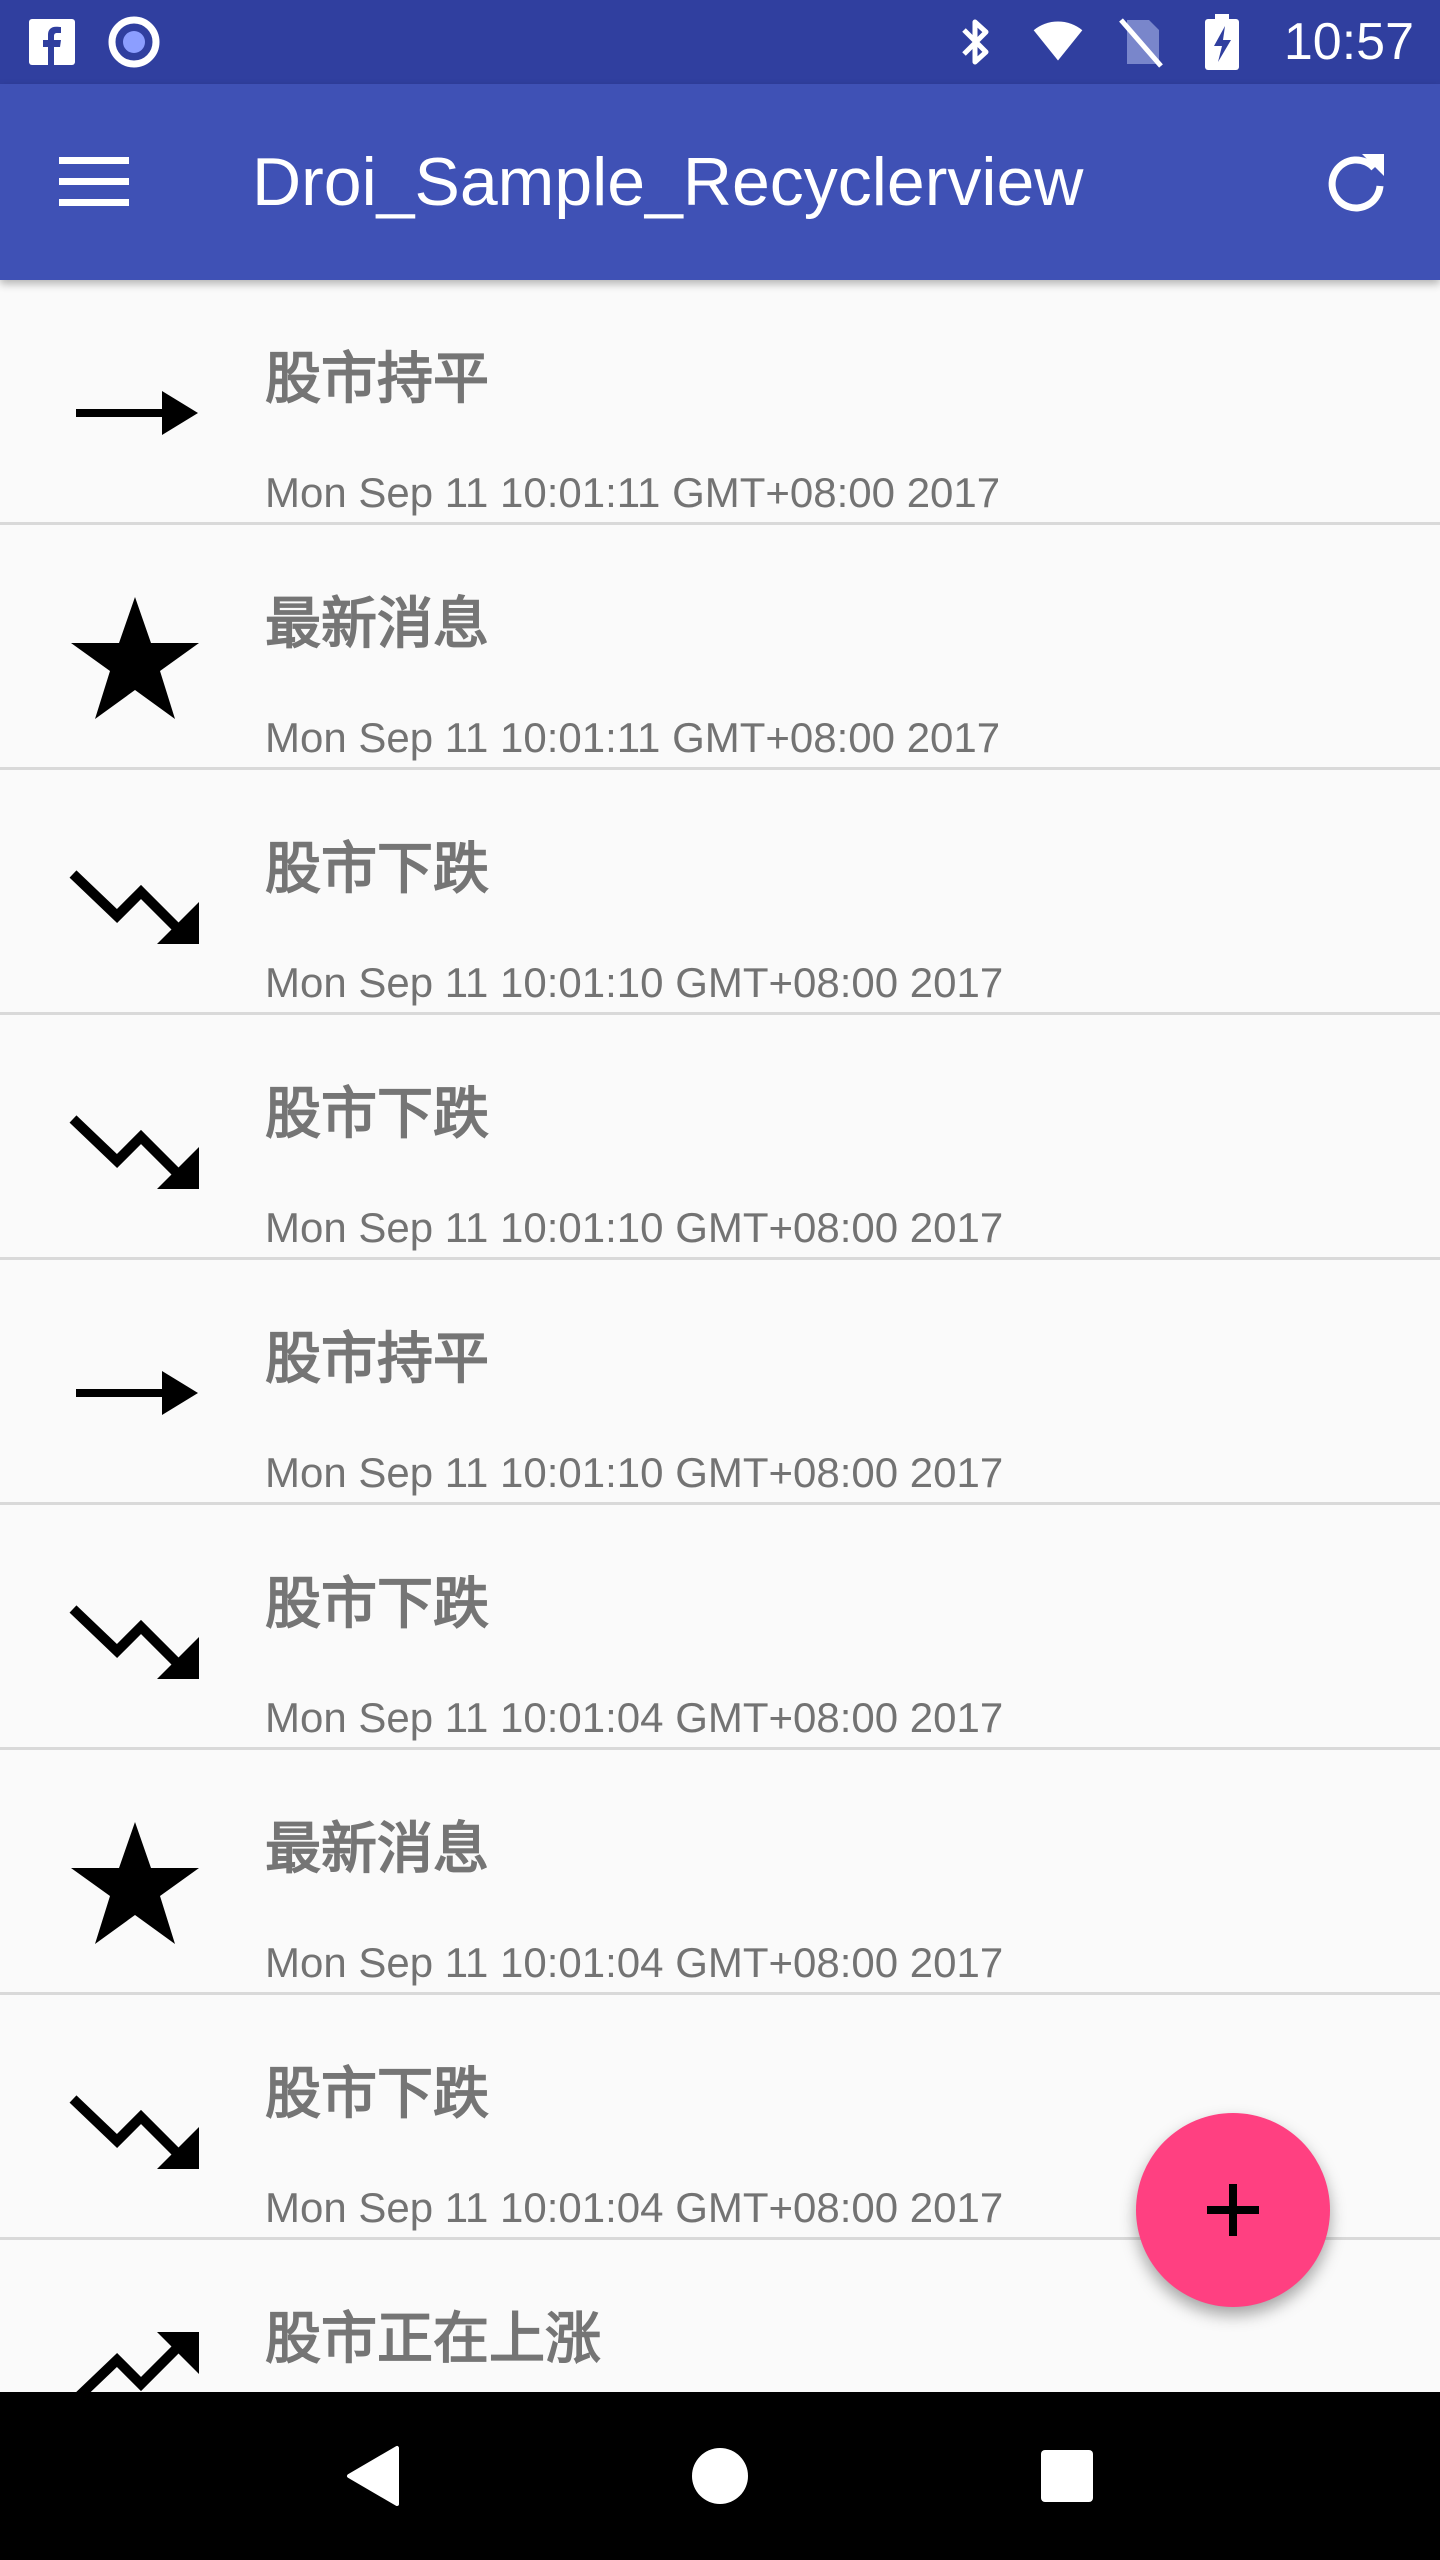 This screenshot has height=2560, width=1440. I want to click on list-item-title: 股市正在上涨, so click(433, 2339).